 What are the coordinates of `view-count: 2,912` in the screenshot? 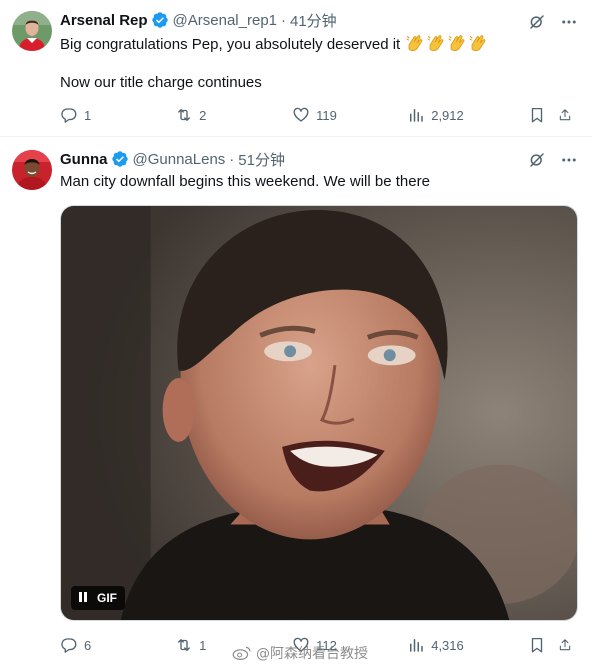 It's located at (447, 115).